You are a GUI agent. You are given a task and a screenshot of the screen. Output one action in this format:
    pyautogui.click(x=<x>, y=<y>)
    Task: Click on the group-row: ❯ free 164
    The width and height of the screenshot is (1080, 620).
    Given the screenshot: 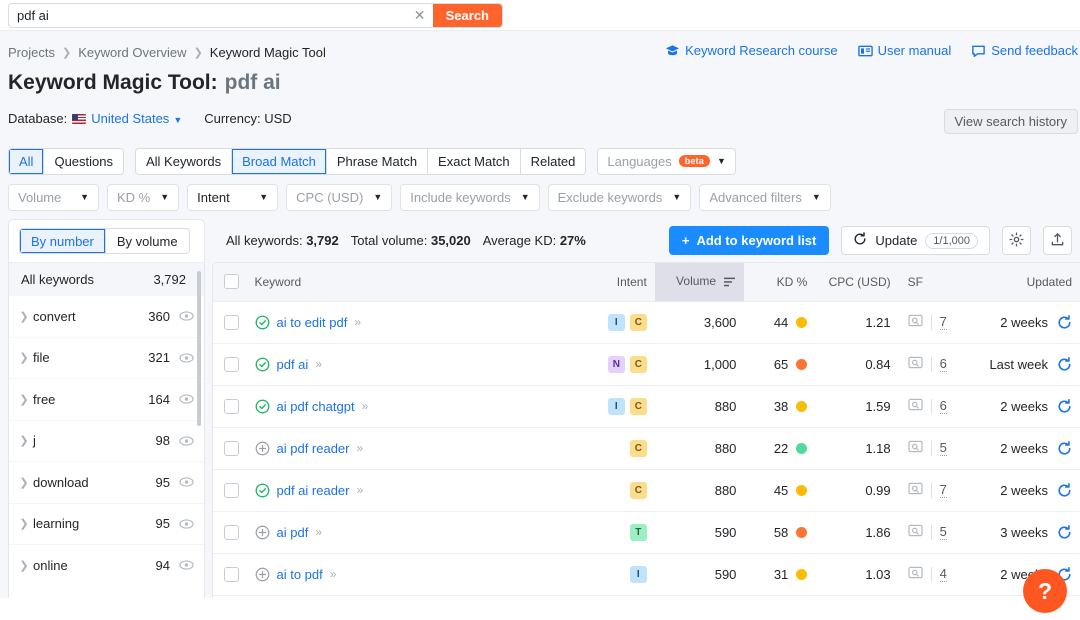 What is the action you would take?
    pyautogui.click(x=106, y=399)
    